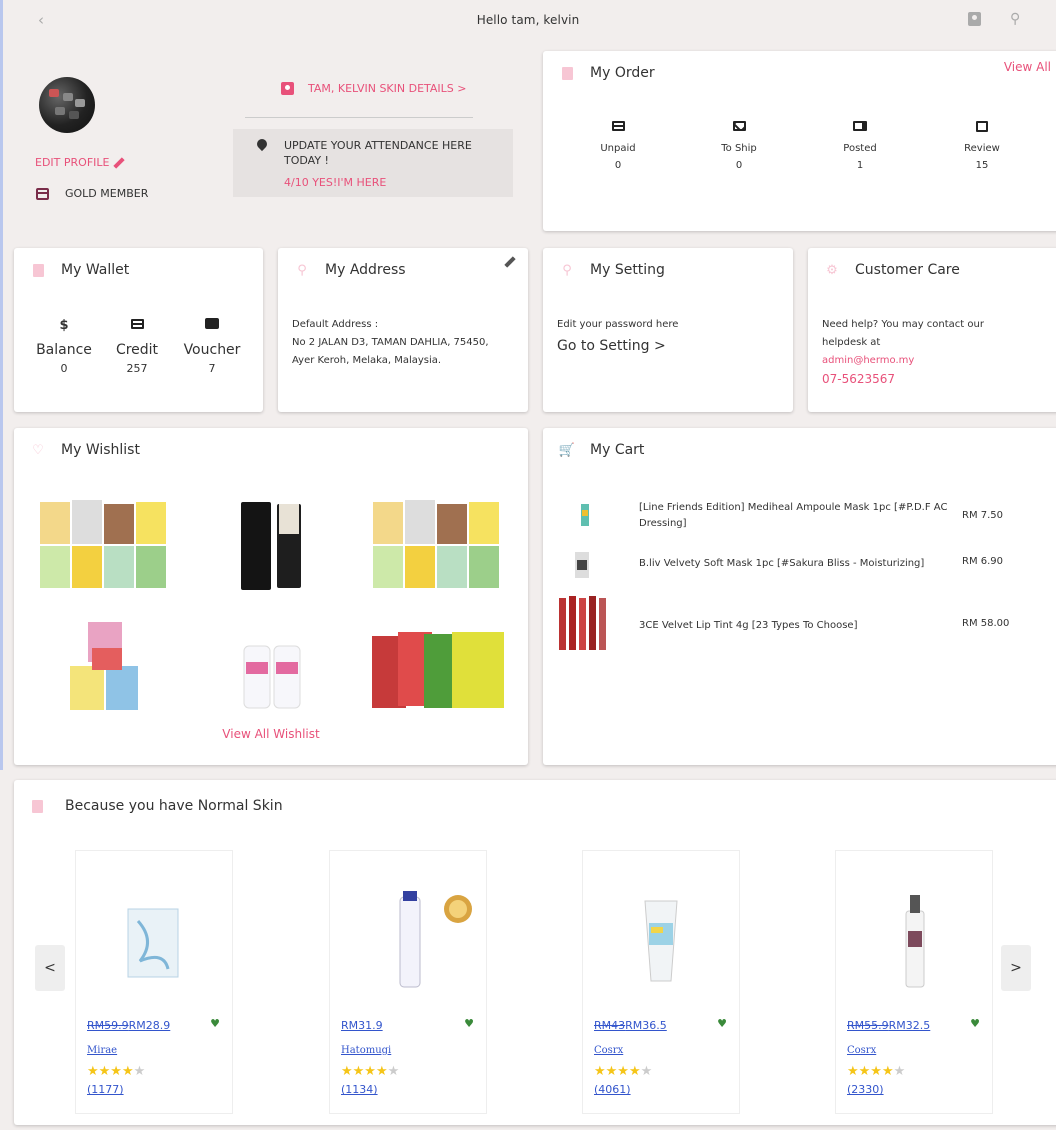 Image resolution: width=1056 pixels, height=1130 pixels. I want to click on dollar-icon: $, so click(64, 325).